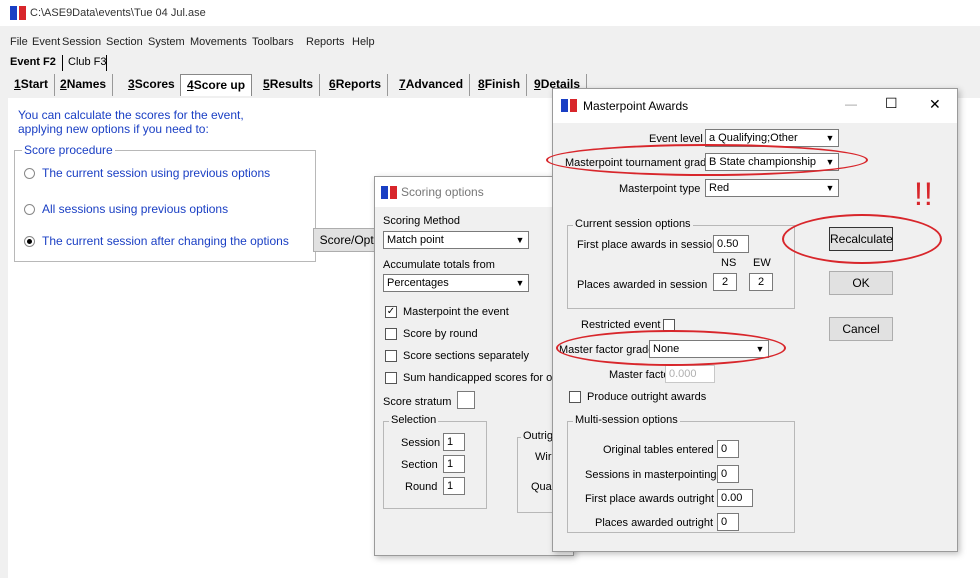 Image resolution: width=980 pixels, height=578 pixels. I want to click on tab-finish: 8Finish, so click(500, 85).